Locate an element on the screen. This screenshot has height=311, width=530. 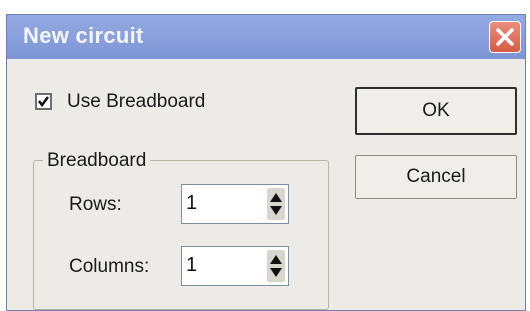
columns-spinner: 1 is located at coordinates (235, 266).